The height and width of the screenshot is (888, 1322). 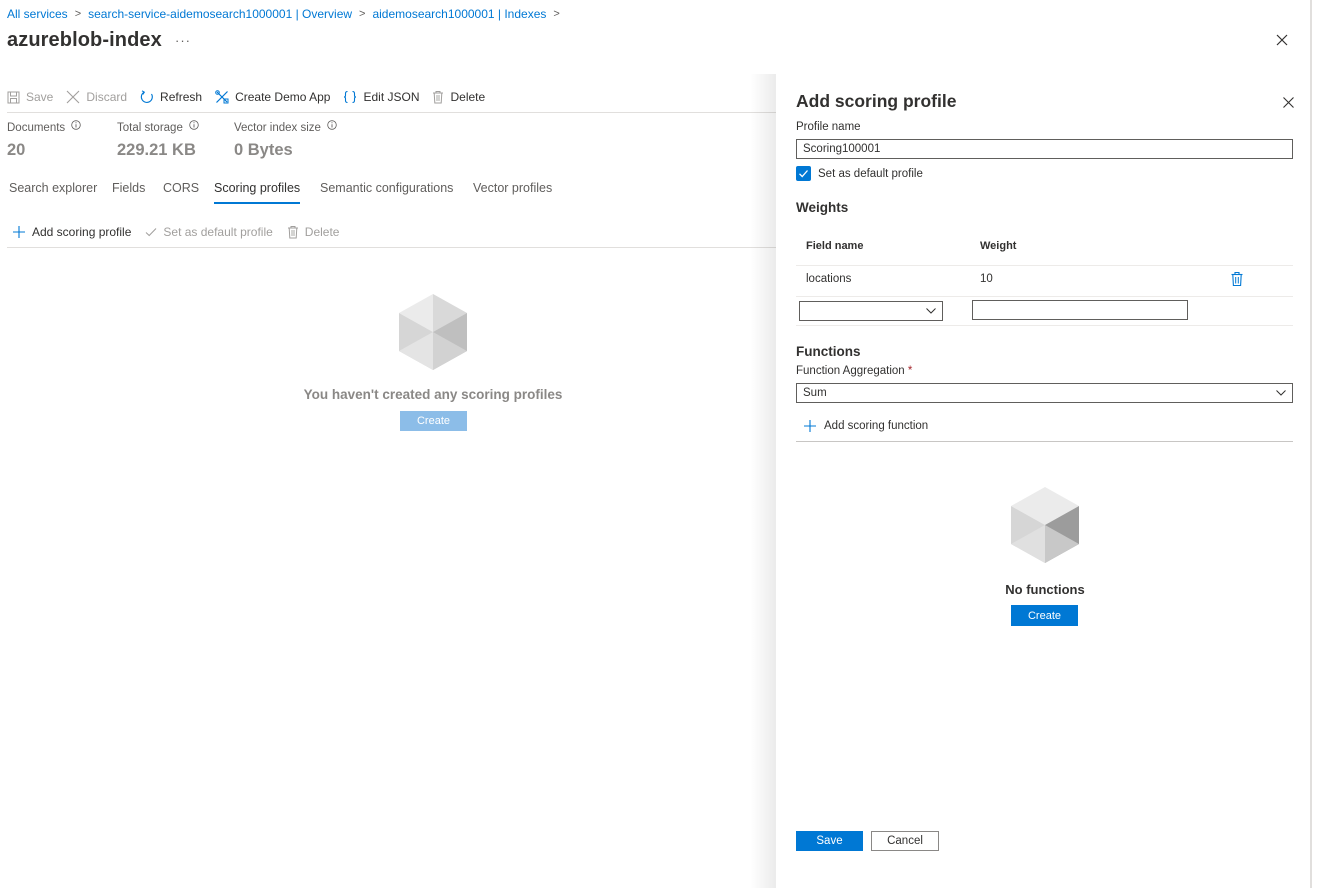 What do you see at coordinates (128, 188) in the screenshot?
I see `tab-fields: Fields` at bounding box center [128, 188].